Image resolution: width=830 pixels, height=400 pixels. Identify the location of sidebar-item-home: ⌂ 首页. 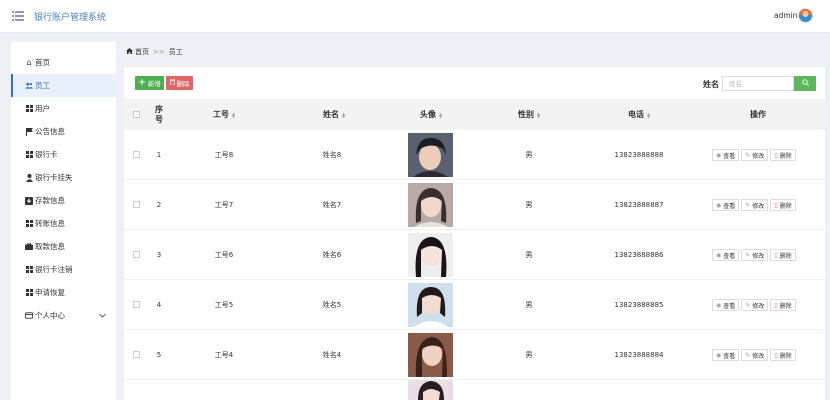
(63, 62).